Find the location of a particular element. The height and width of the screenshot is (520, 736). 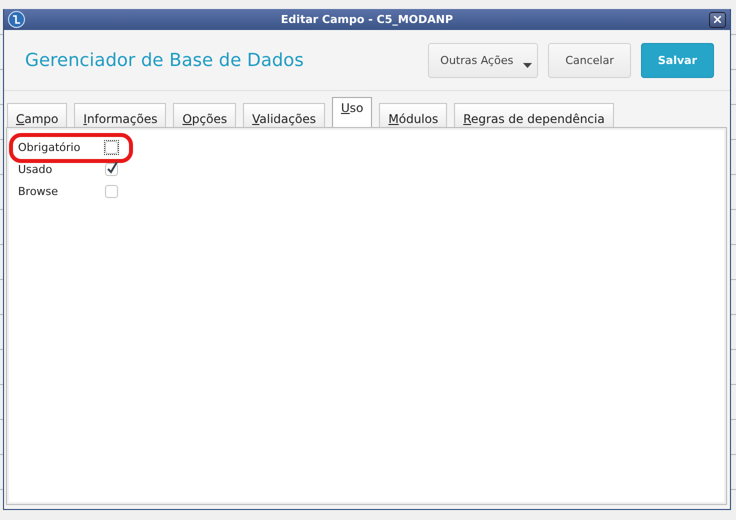

window-title: Editar Campo - C5_MODANP is located at coordinates (367, 19).